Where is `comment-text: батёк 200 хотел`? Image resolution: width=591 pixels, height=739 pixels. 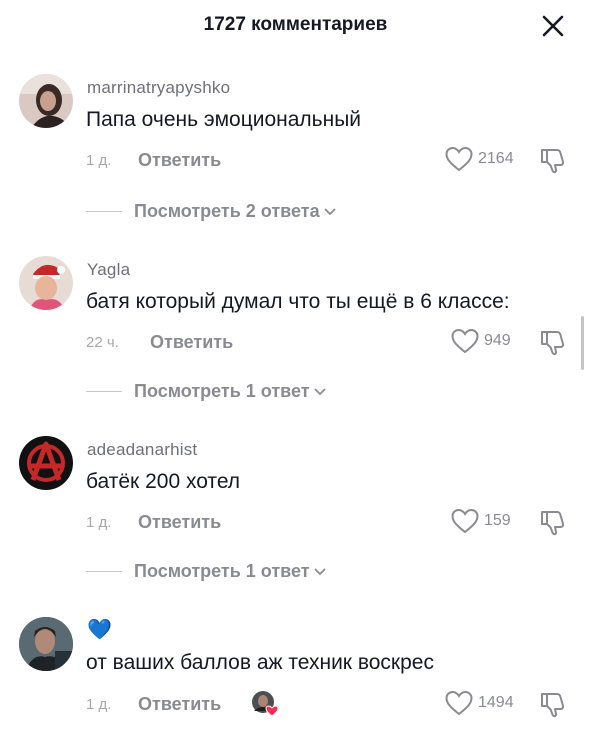
comment-text: батёк 200 хотел is located at coordinates (163, 481).